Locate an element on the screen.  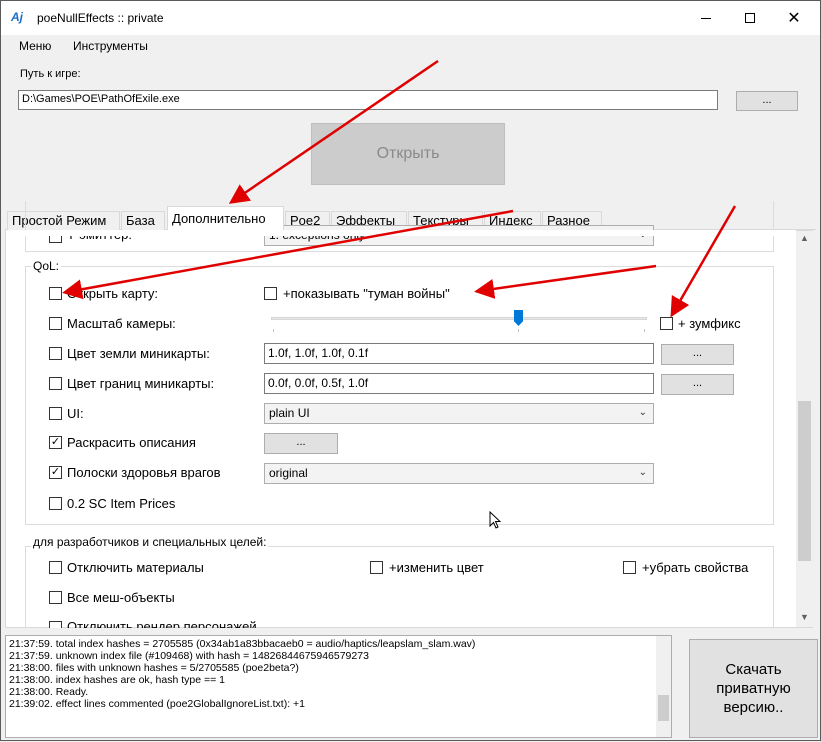
maximize-icon is located at coordinates (750, 18).